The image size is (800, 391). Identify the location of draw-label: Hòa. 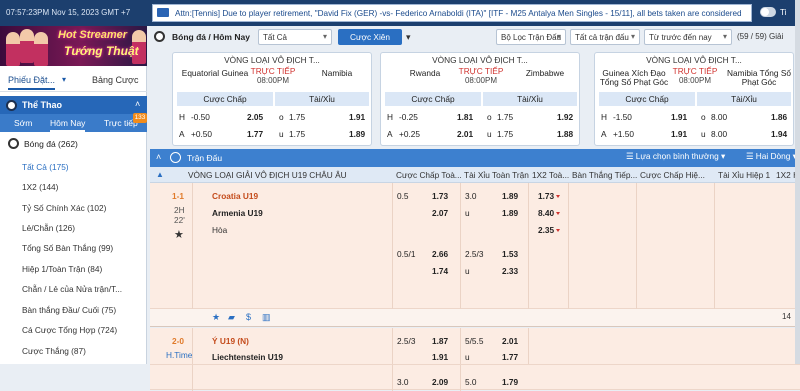
(220, 230).